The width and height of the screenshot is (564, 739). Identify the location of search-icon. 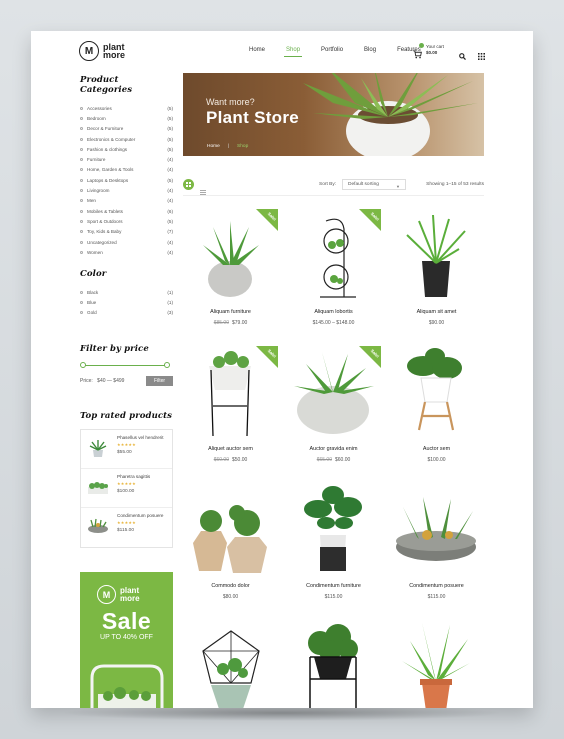
(462, 56).